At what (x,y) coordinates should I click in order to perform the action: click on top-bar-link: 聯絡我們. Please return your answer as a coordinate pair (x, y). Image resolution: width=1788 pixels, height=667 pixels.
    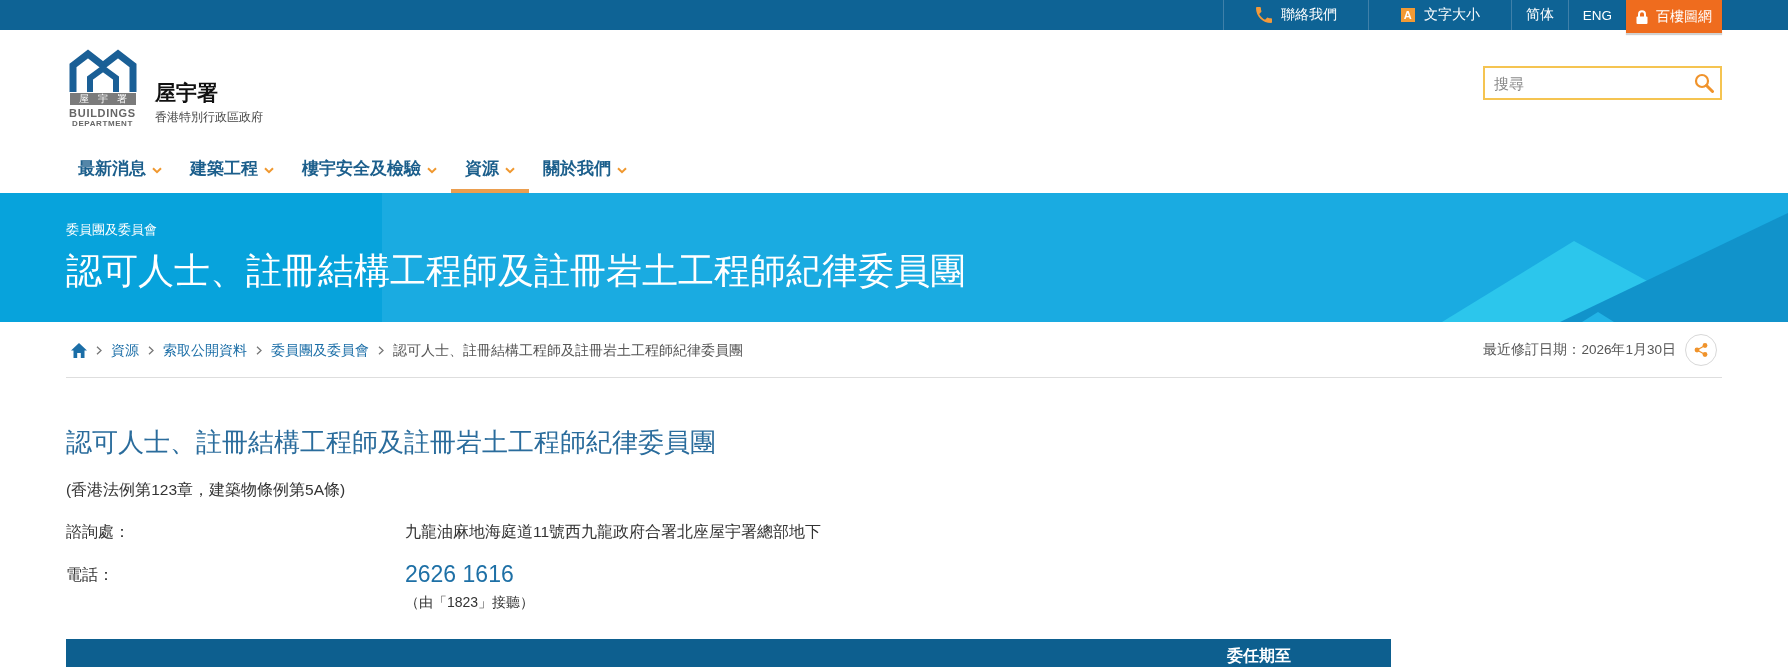
    Looking at the image, I should click on (1295, 15).